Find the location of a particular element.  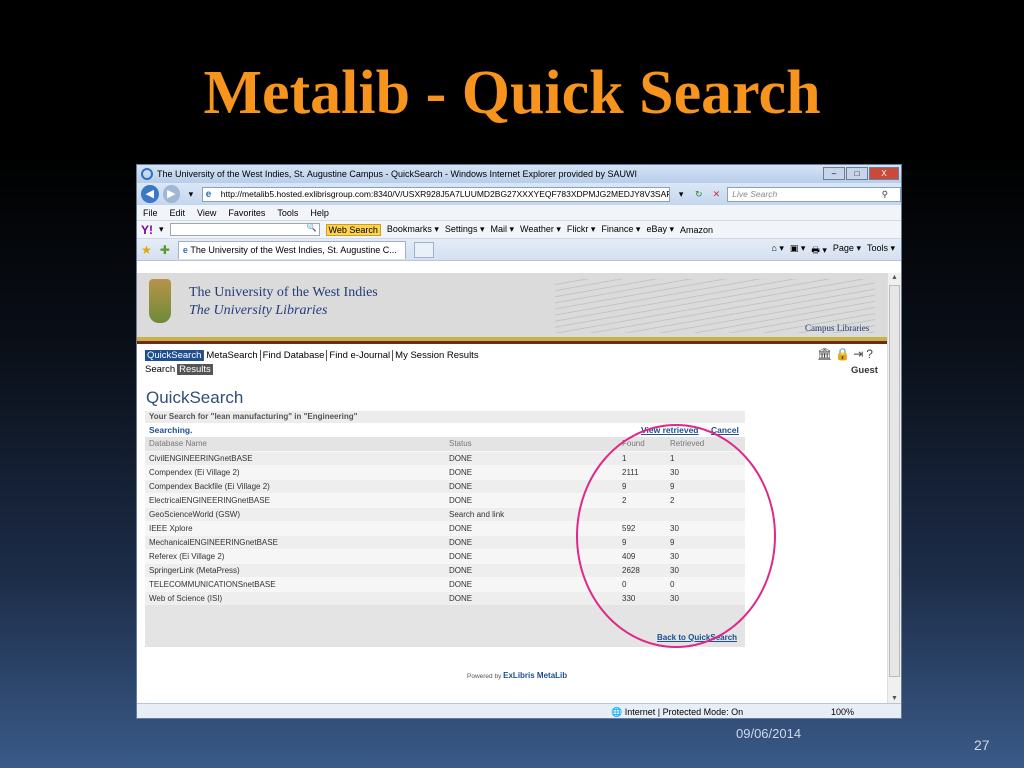

sub-nav: Search Results is located at coordinates (179, 369).